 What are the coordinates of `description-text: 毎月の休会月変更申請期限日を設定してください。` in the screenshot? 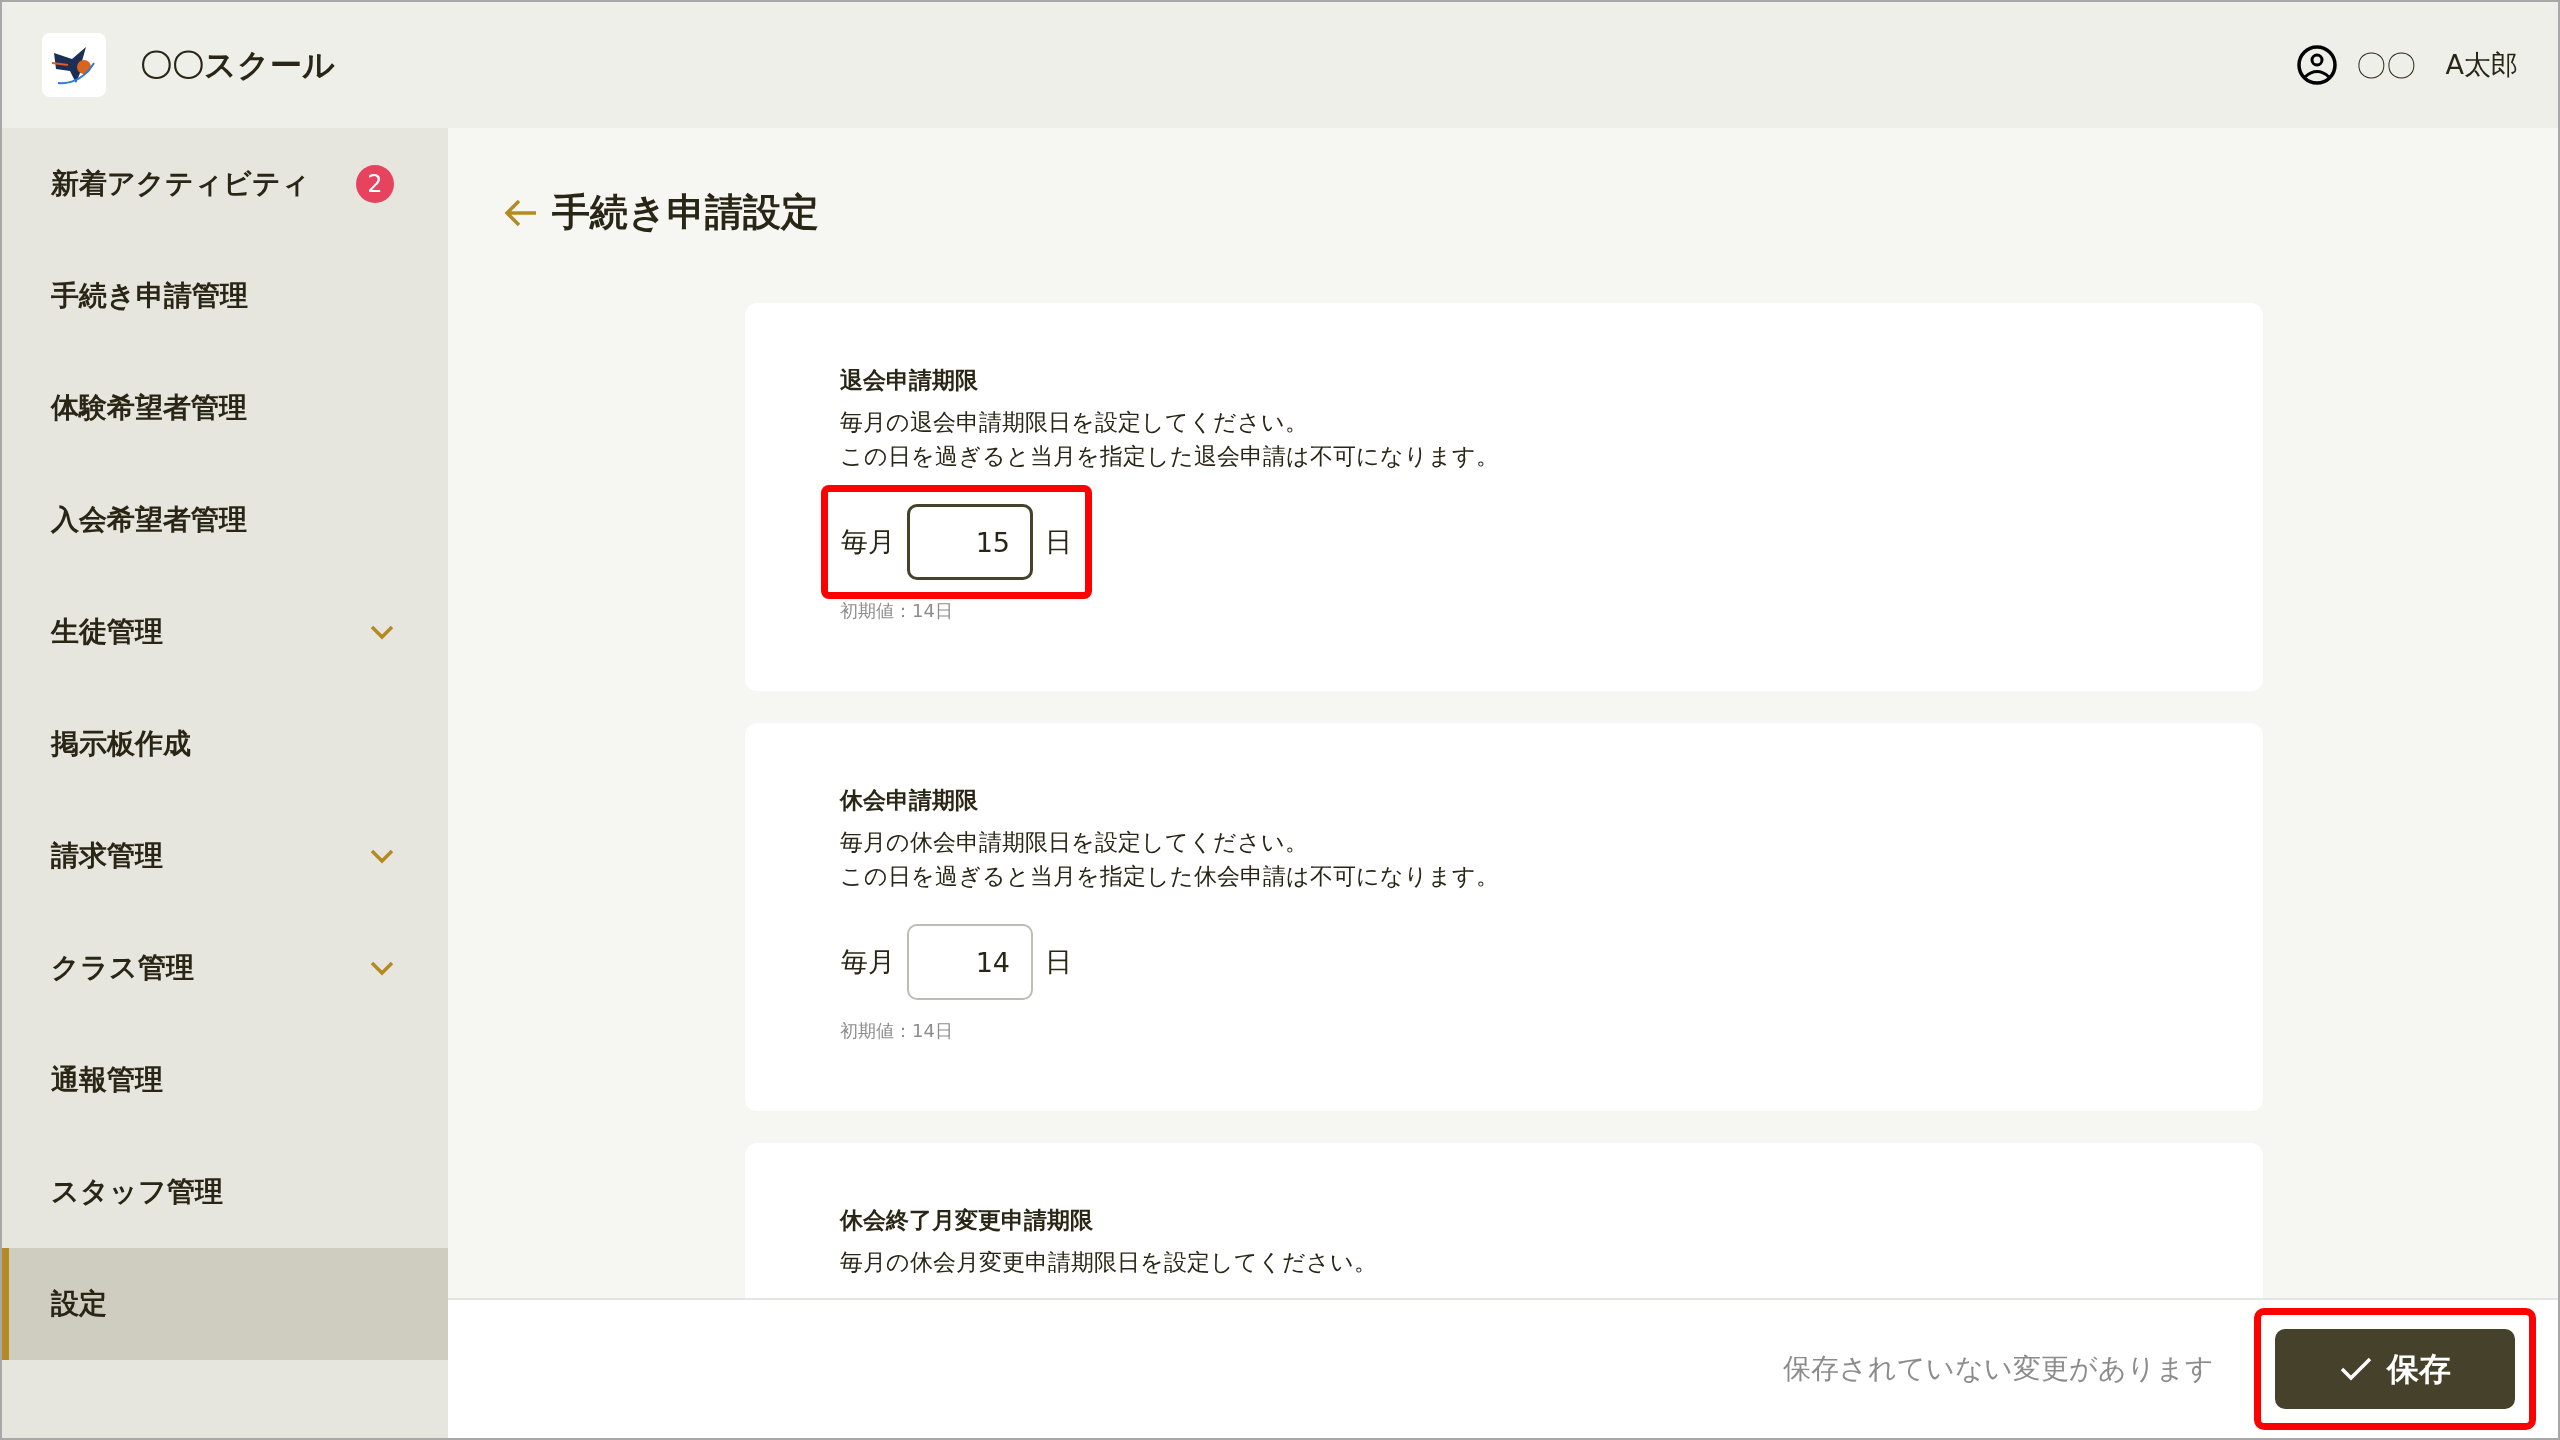 It's located at (1108, 1262).